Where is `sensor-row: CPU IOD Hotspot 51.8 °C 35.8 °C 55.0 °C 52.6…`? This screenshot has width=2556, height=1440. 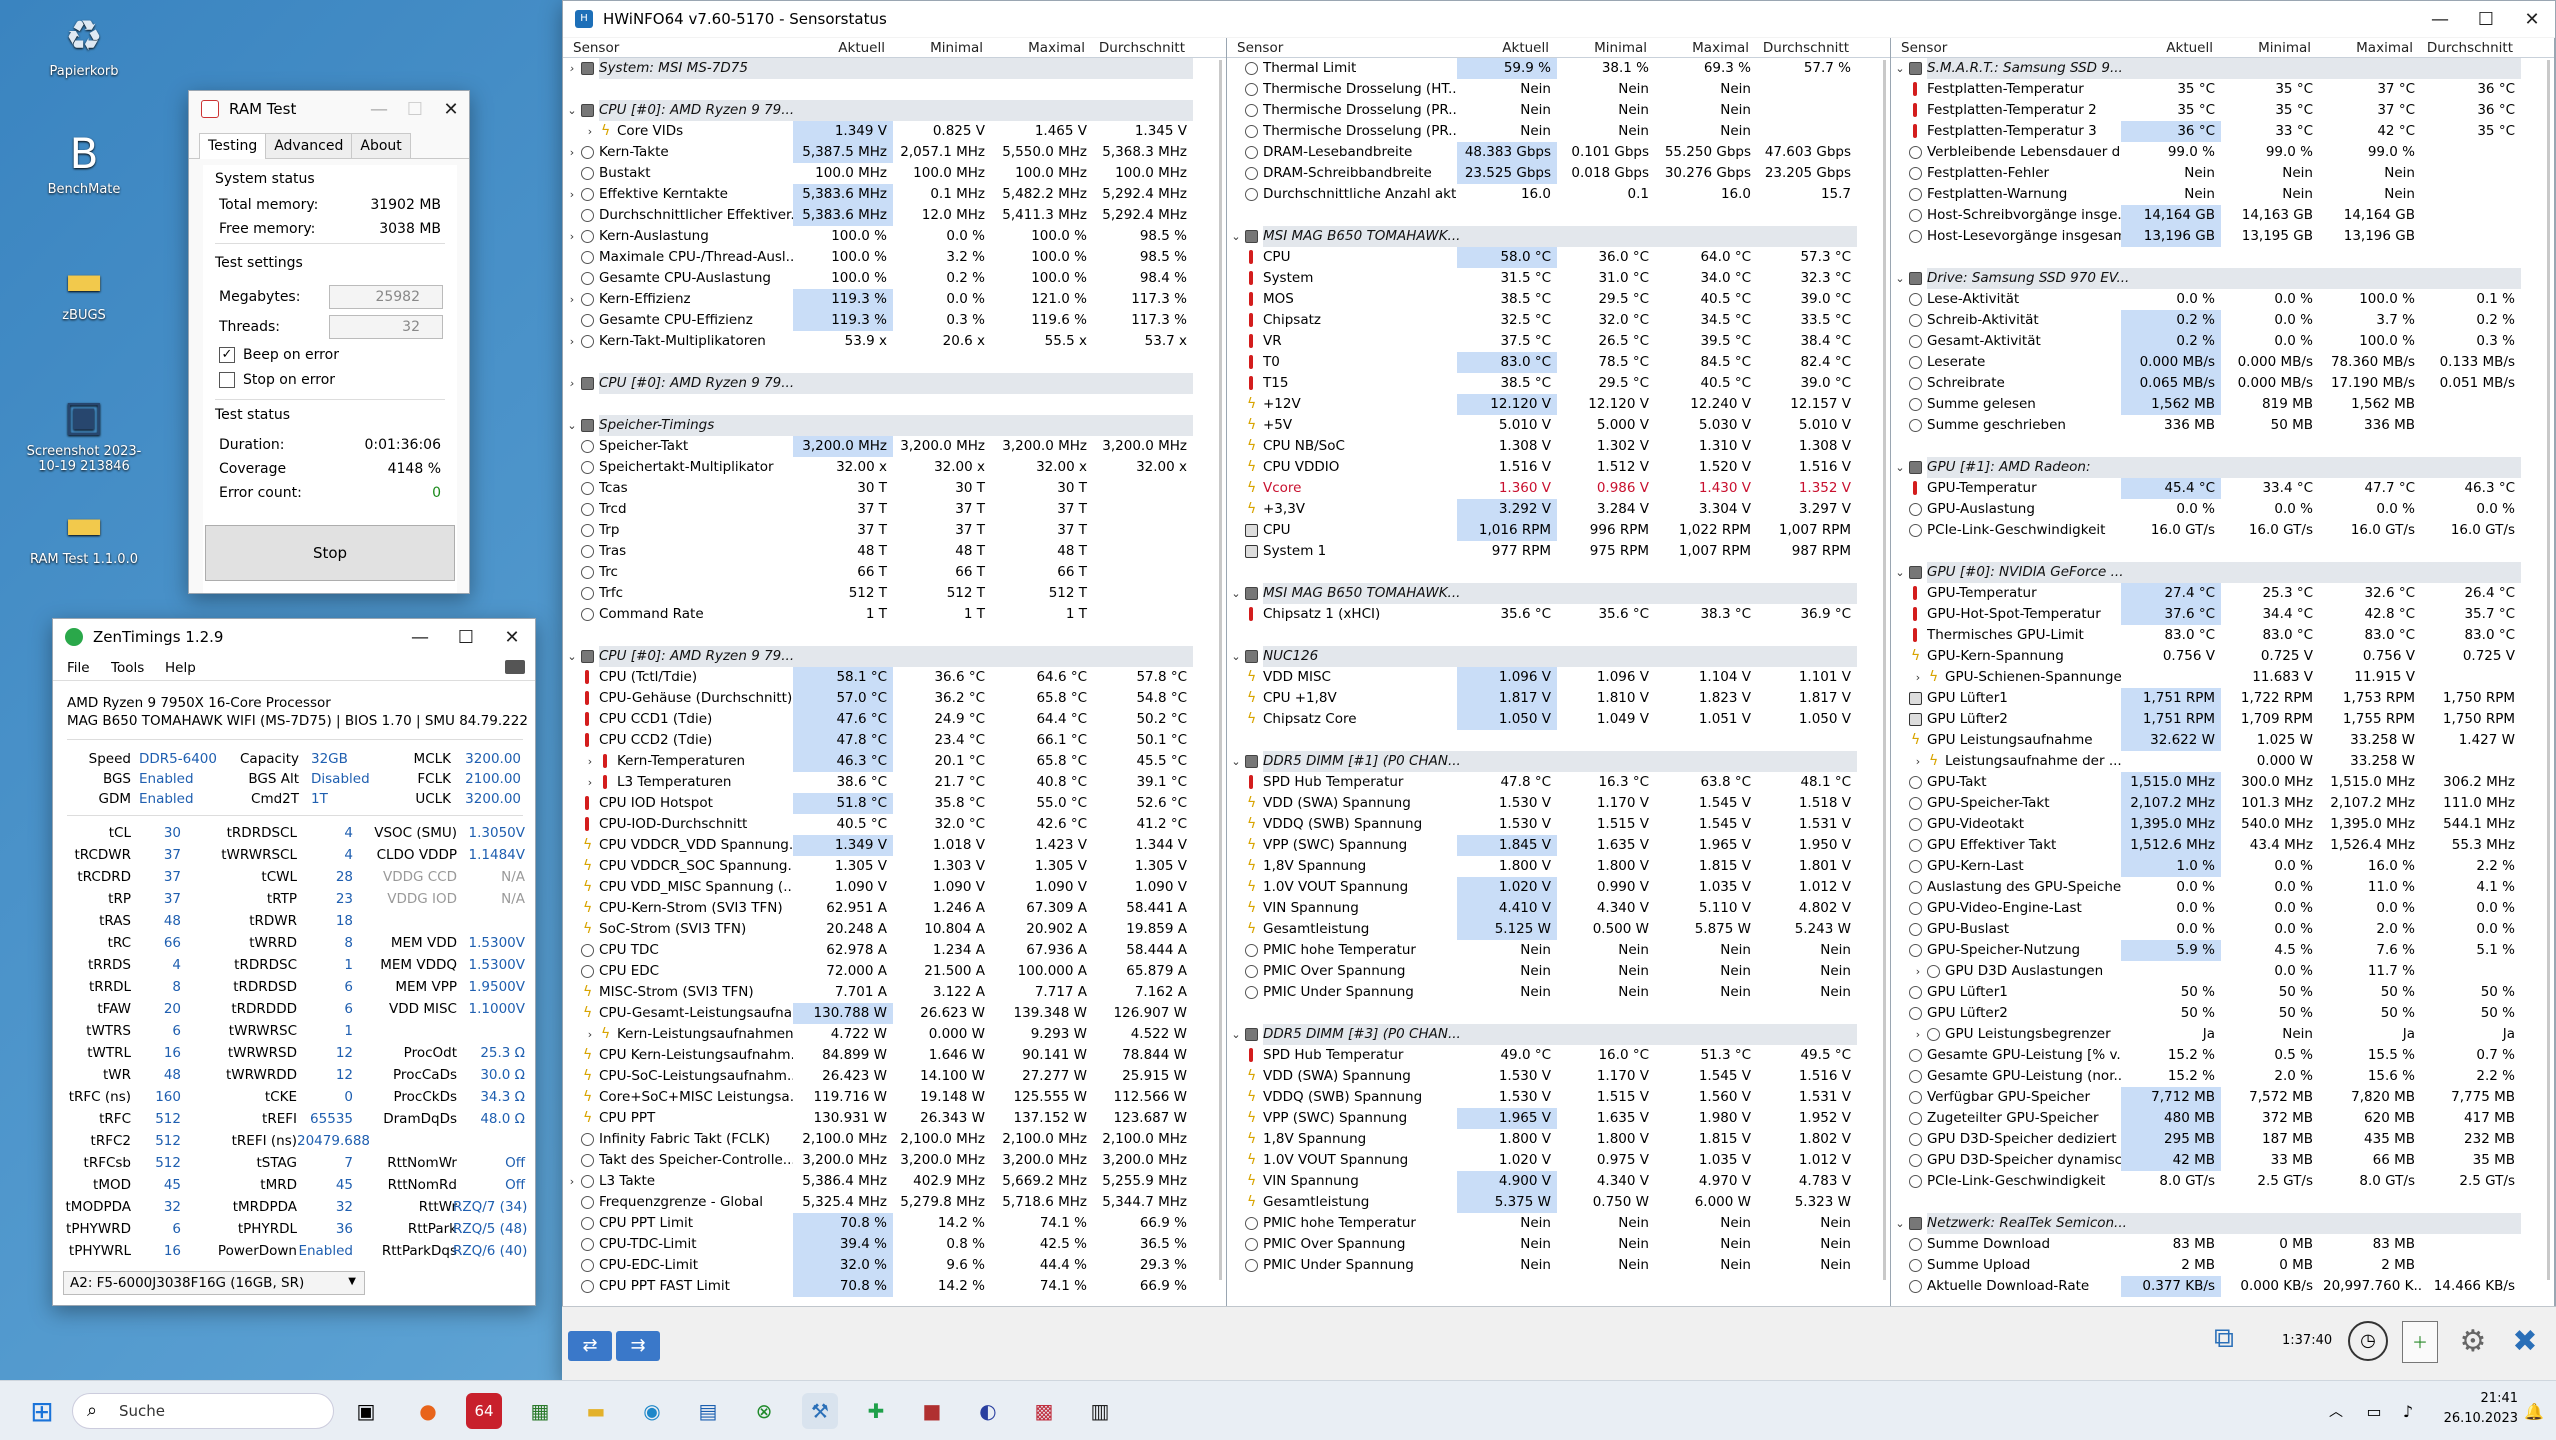
sensor-row: CPU IOD Hotspot 51.8 °C 35.8 °C 55.0 °C 52.6… is located at coordinates (894, 803).